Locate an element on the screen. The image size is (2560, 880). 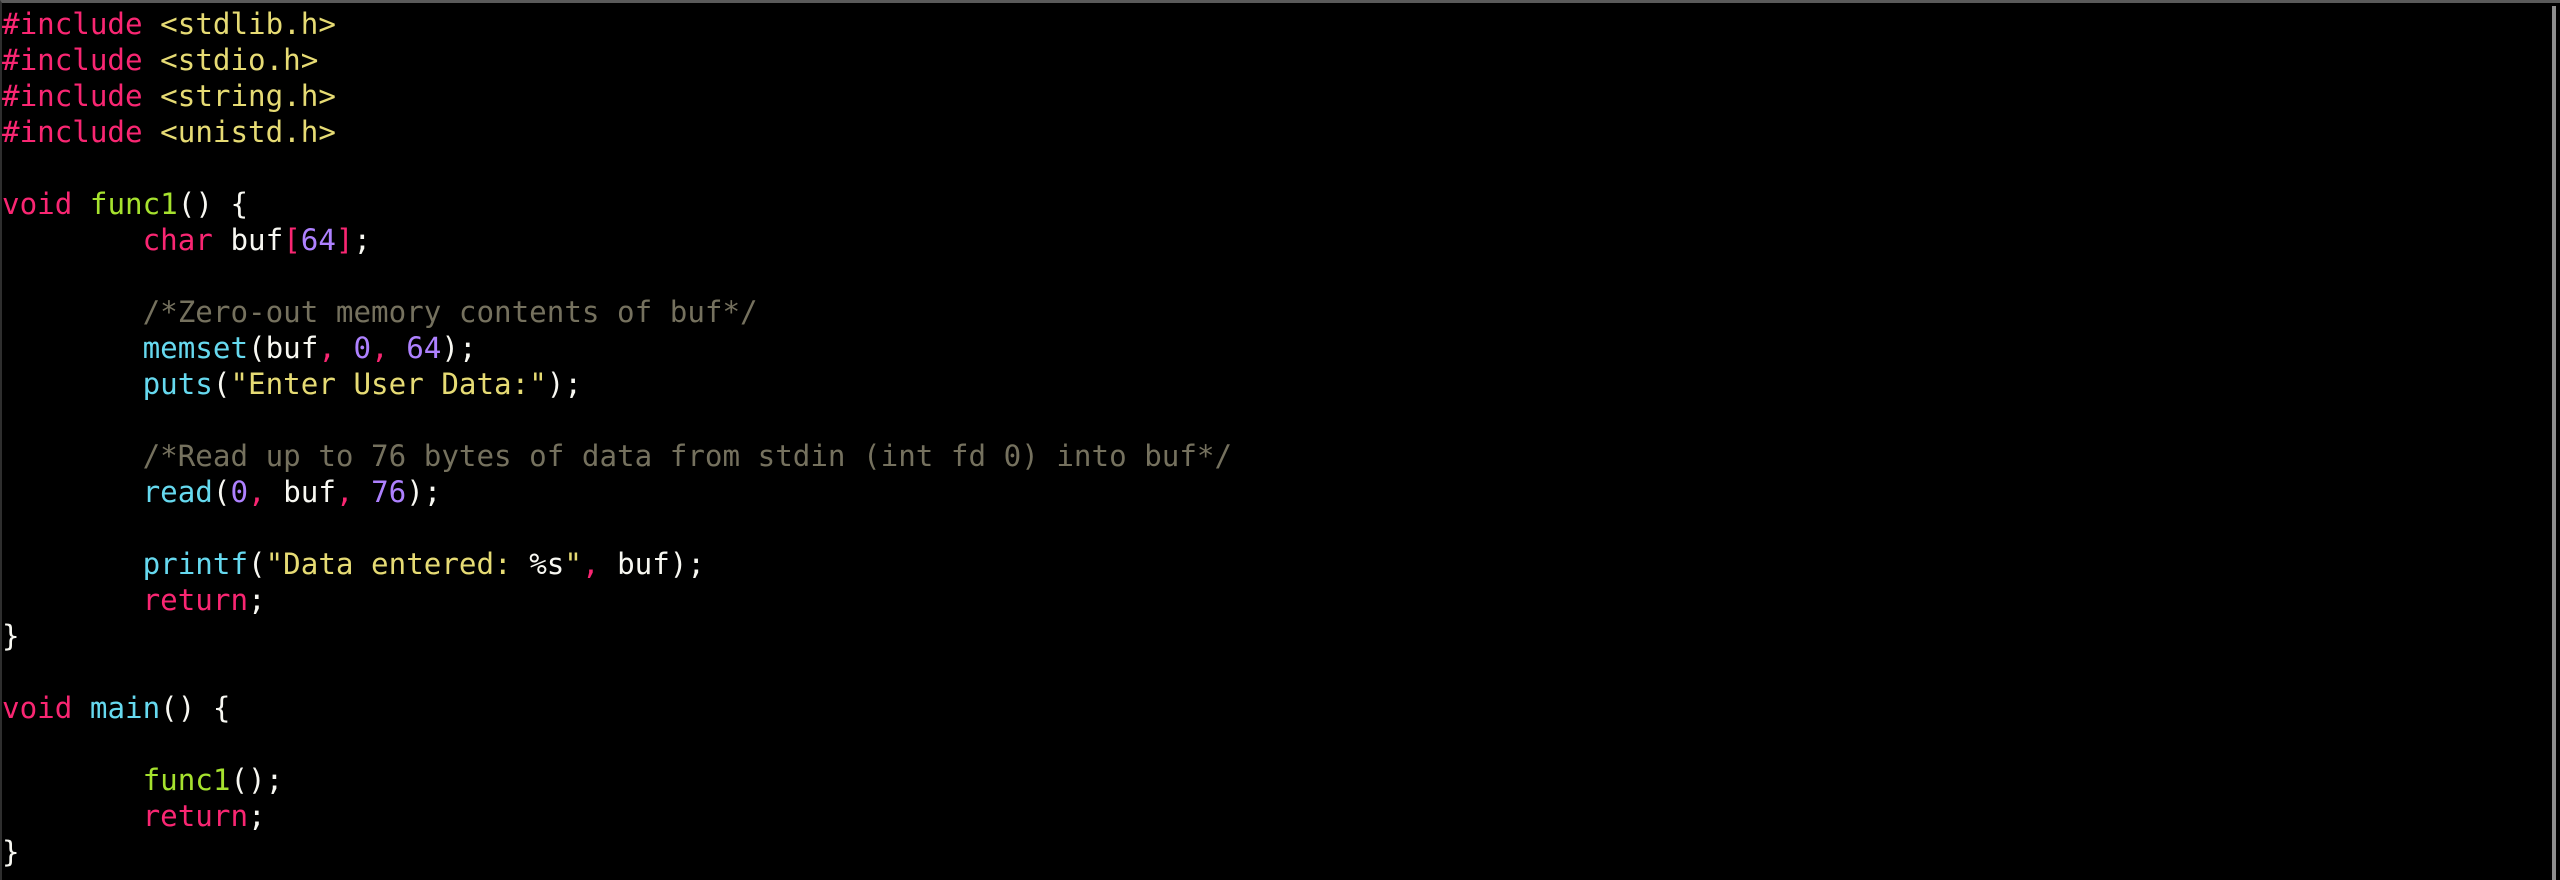
code-line: char buf[64]; is located at coordinates (1275, 240).